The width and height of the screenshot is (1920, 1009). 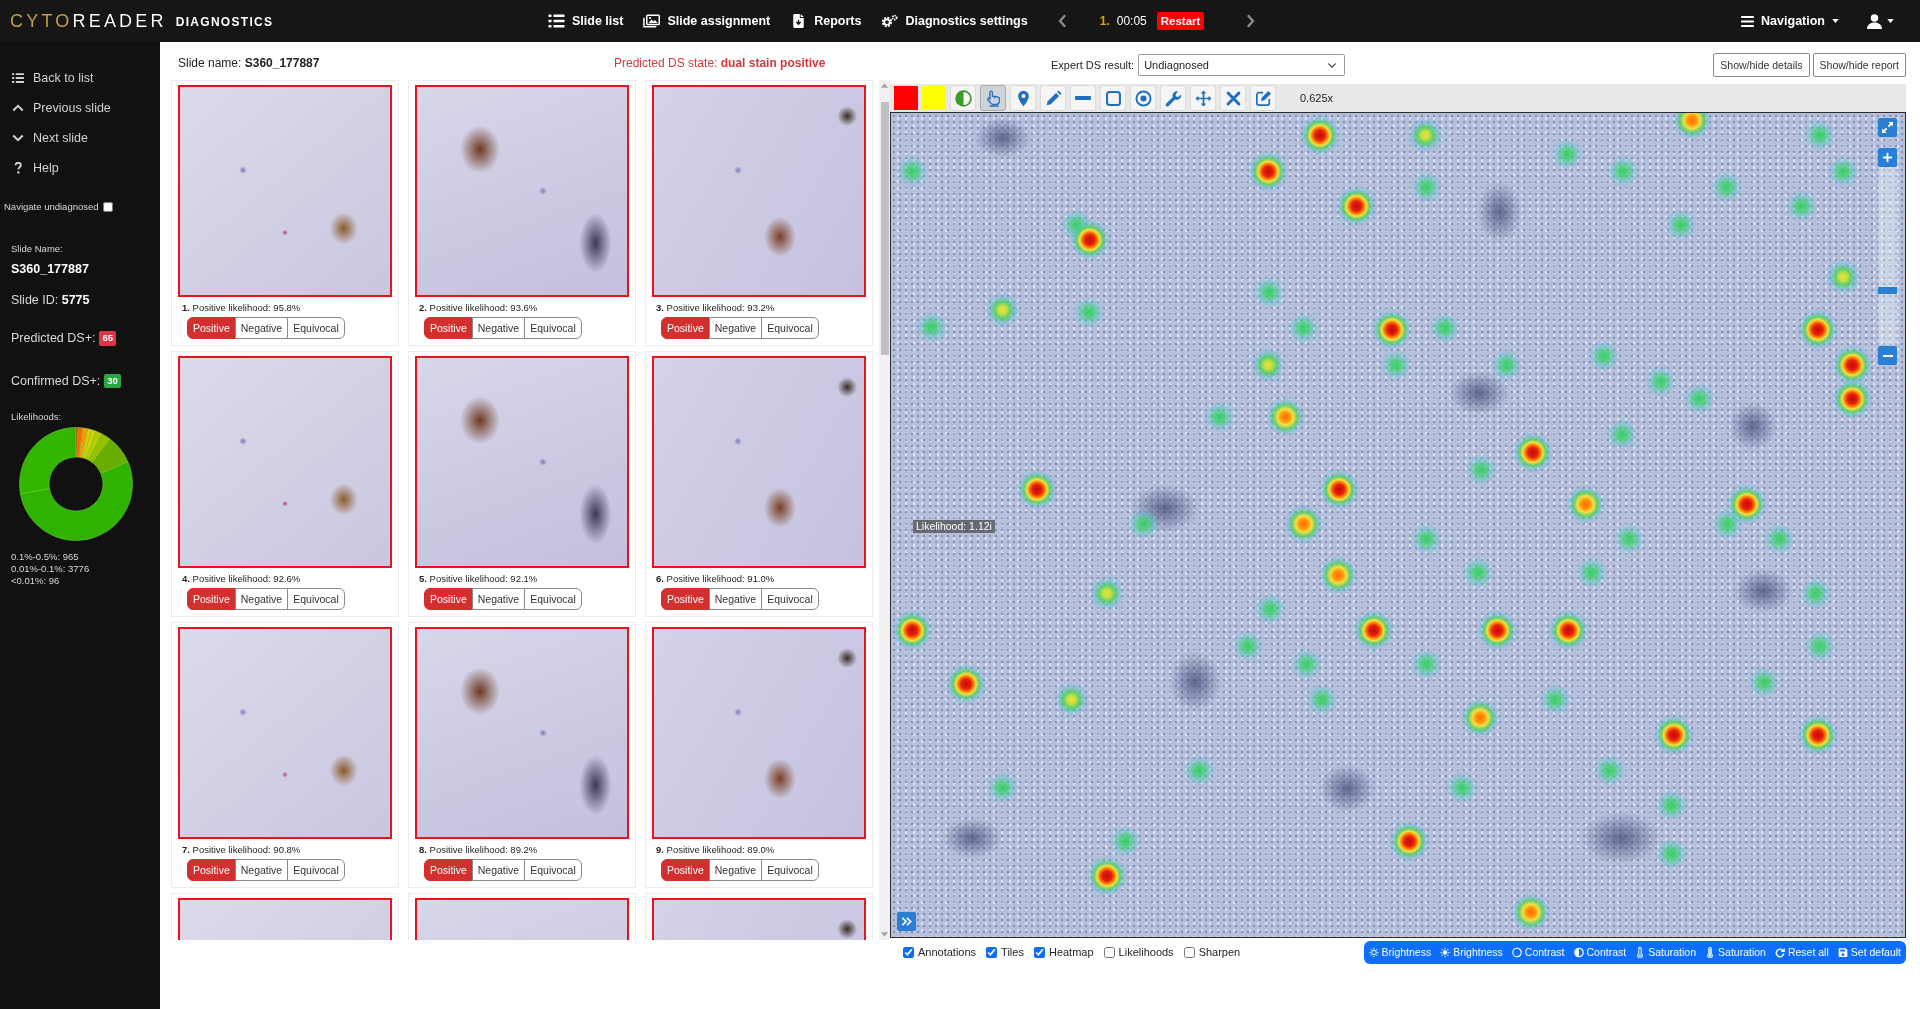 What do you see at coordinates (1790, 21) in the screenshot?
I see `navigation-menu: Navigation` at bounding box center [1790, 21].